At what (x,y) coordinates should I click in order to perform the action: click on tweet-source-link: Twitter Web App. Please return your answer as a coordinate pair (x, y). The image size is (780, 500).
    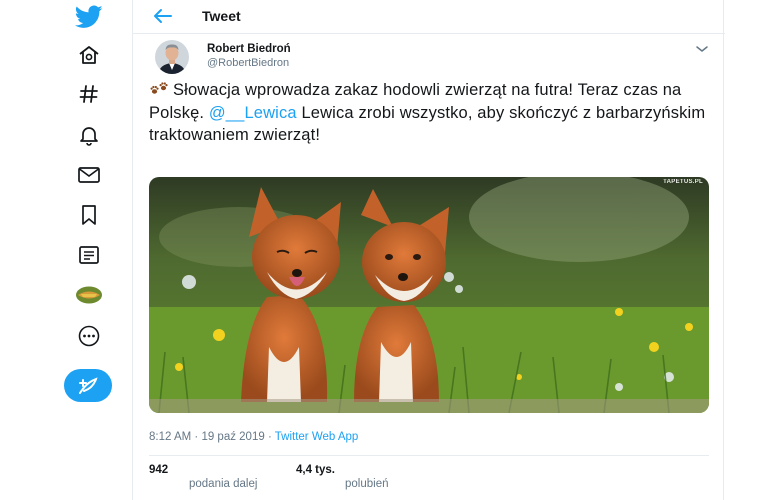
    Looking at the image, I should click on (317, 437).